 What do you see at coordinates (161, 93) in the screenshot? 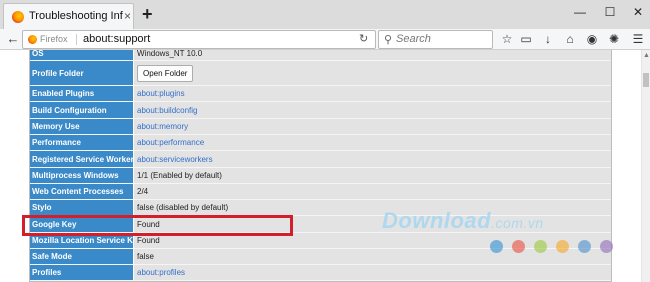
I see `row-value-link: about:plugins` at bounding box center [161, 93].